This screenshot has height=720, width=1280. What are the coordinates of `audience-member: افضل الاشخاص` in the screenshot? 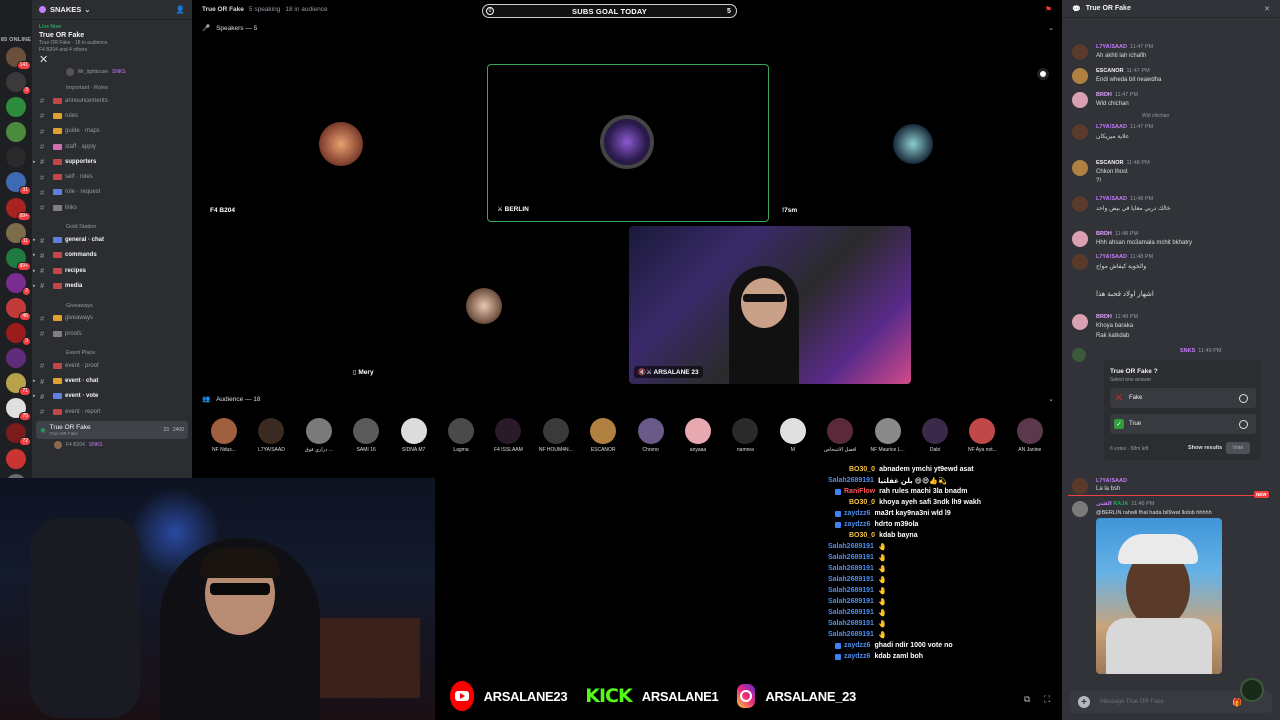 It's located at (840, 435).